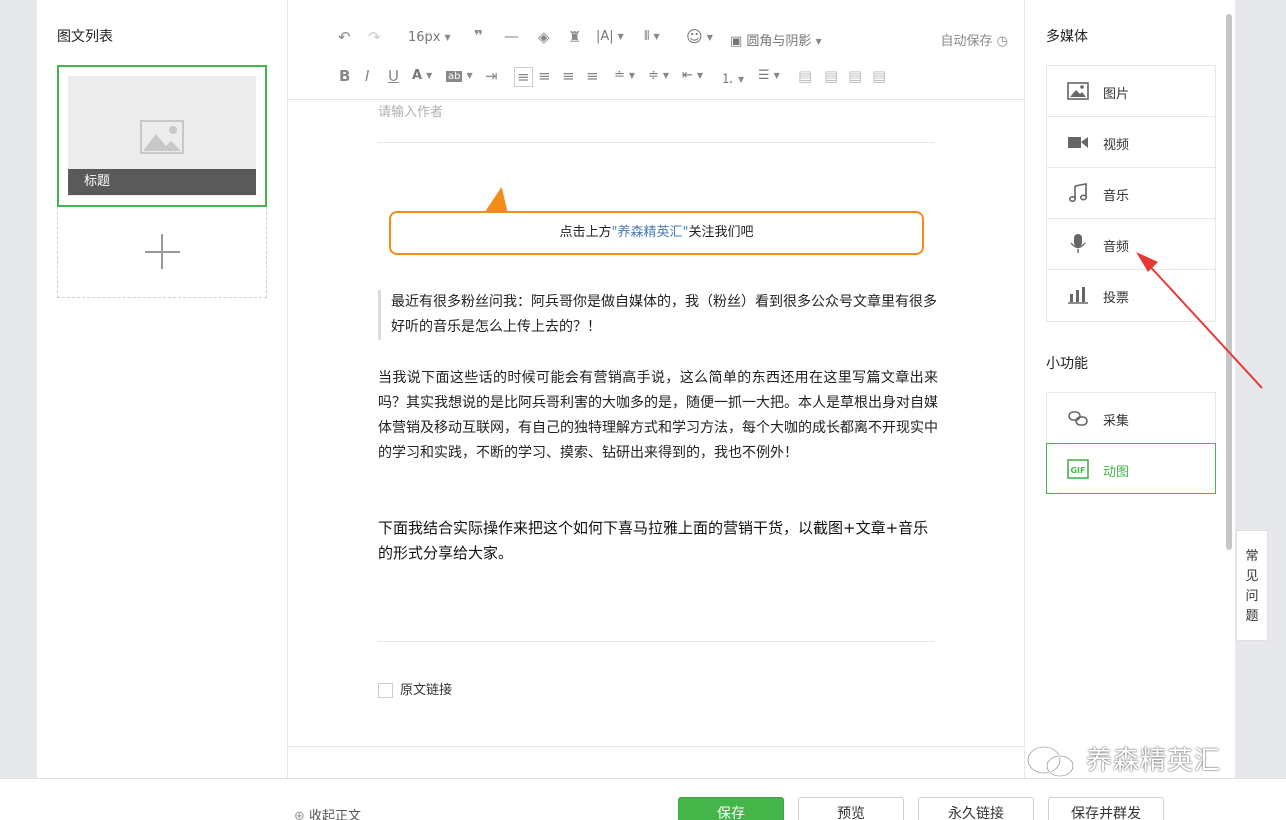 This screenshot has width=1286, height=820. What do you see at coordinates (1229, 282) in the screenshot?
I see `scrollbar` at bounding box center [1229, 282].